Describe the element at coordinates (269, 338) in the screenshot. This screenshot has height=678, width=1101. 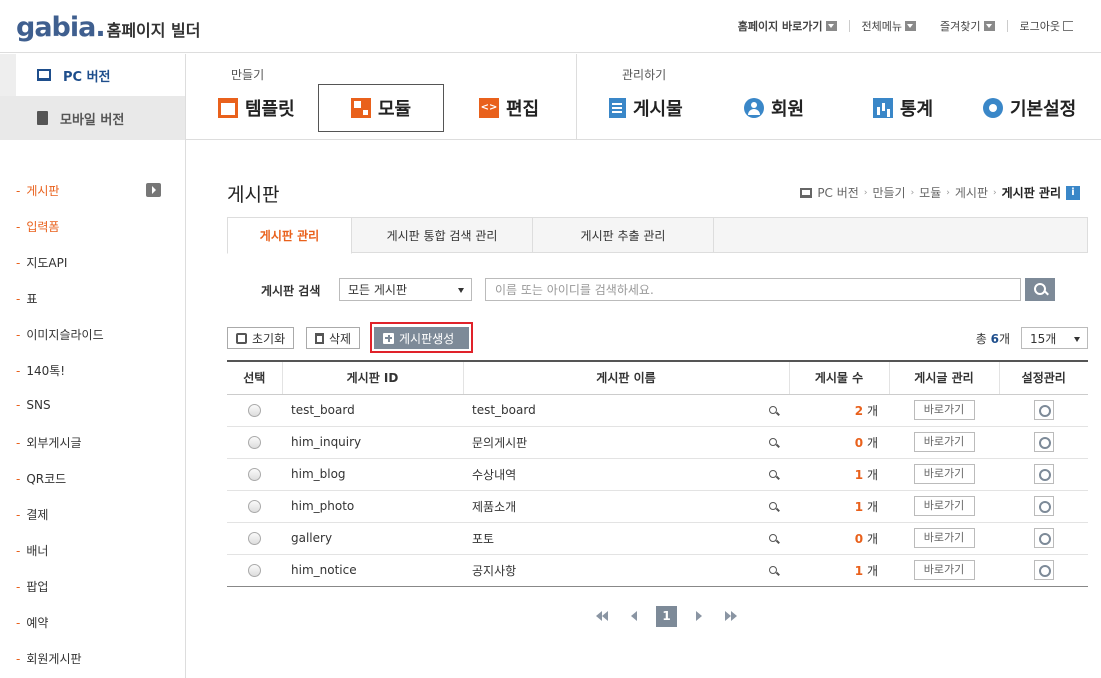
I see `reset-label: 초기화` at that location.